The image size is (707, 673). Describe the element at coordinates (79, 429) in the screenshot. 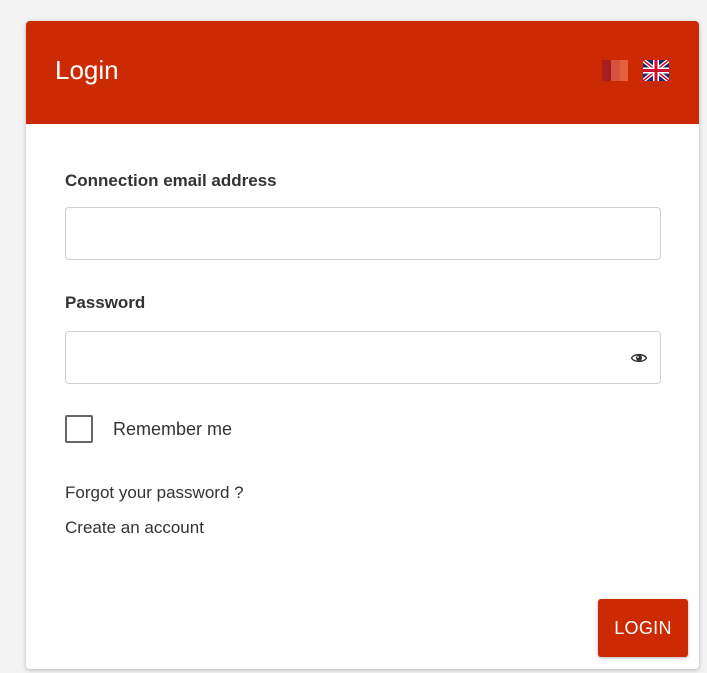

I see `remember-me-checkbox` at that location.